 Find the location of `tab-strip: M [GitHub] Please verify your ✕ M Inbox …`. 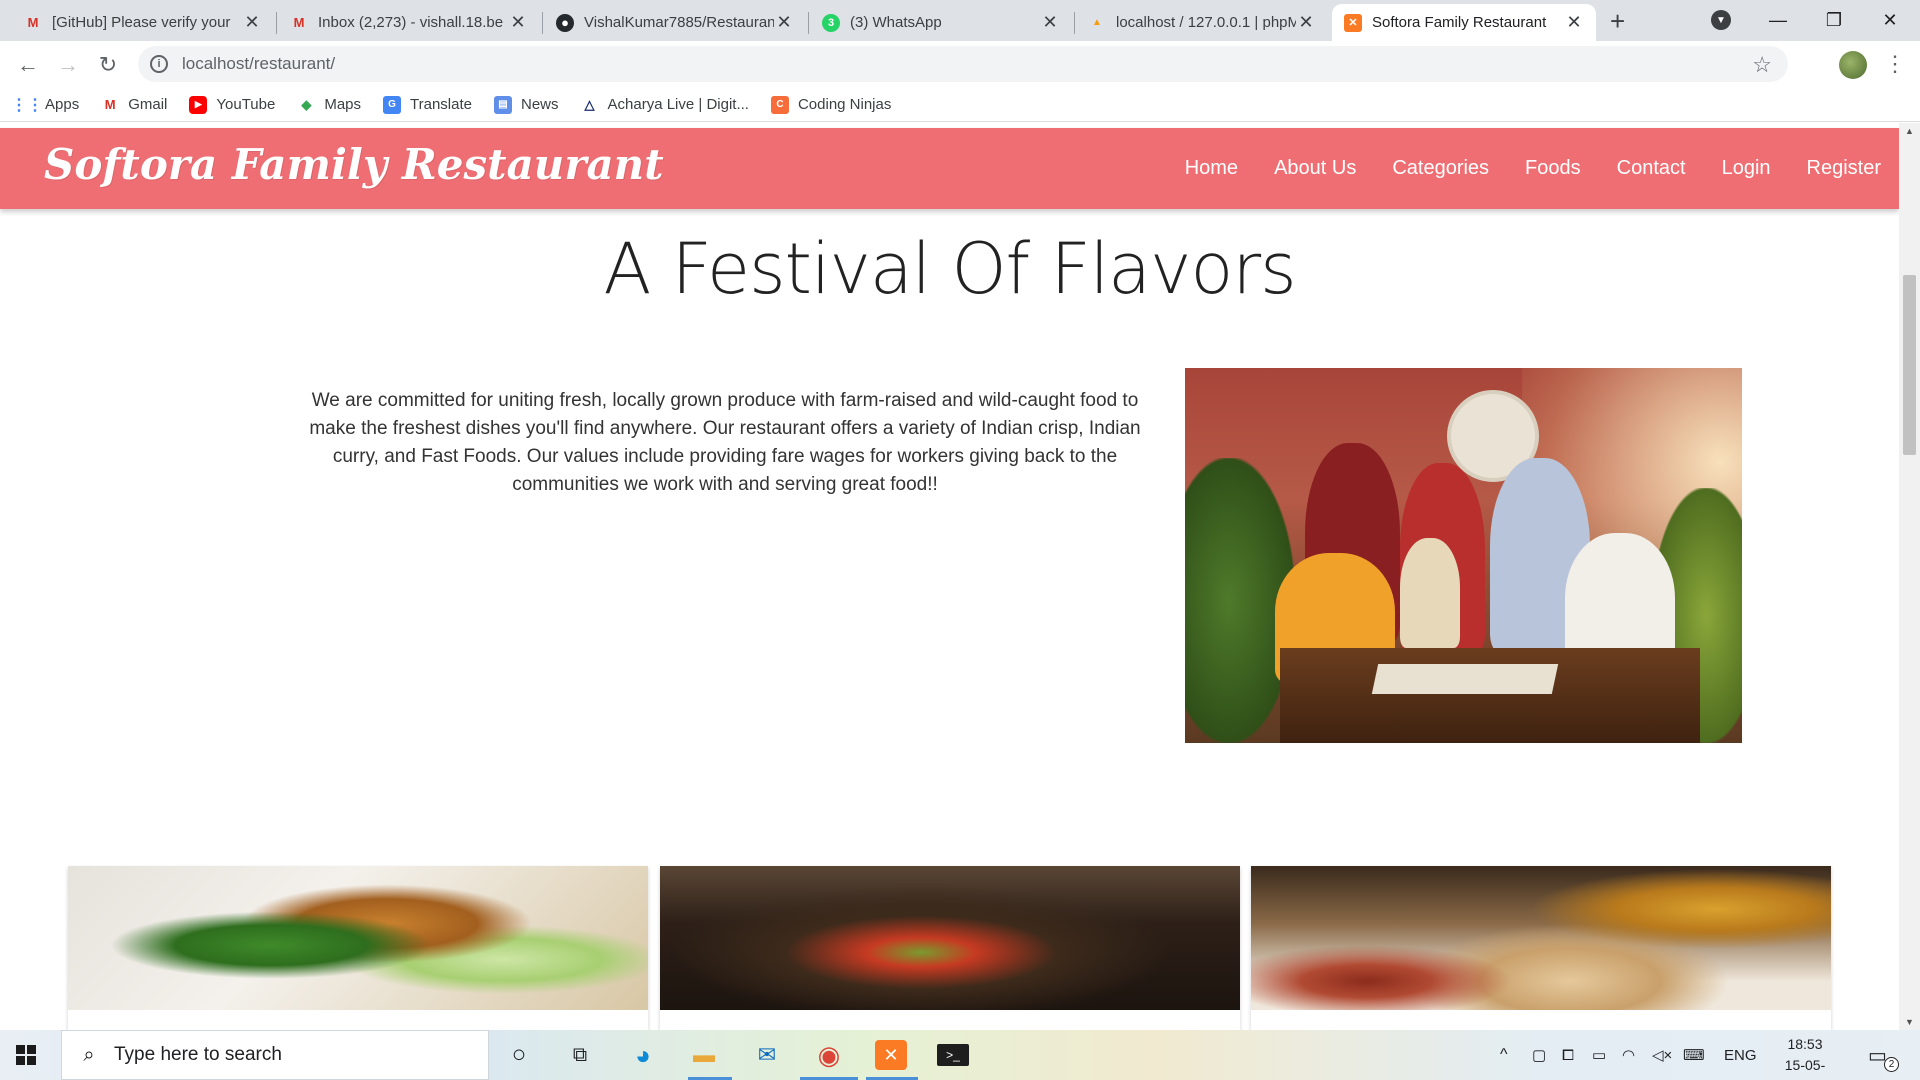

tab-strip: M [GitHub] Please verify your ✕ M Inbox … is located at coordinates (960, 20).